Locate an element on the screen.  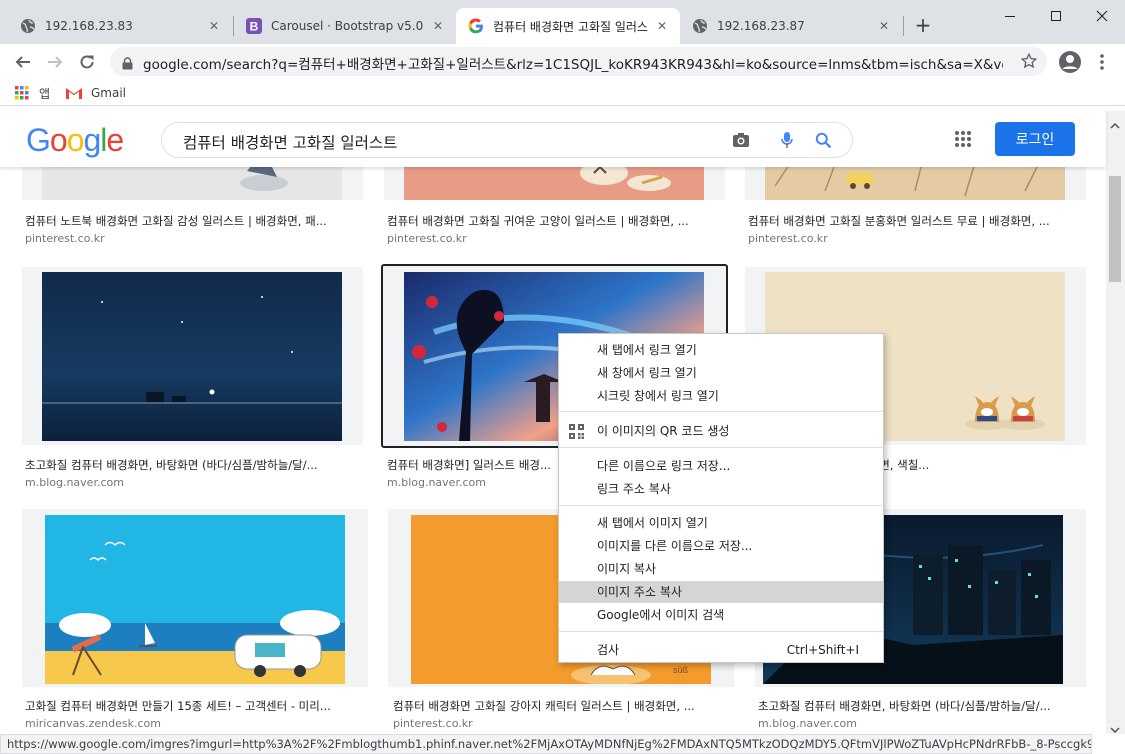
bootstrap-icon: B is located at coordinates (254, 26).